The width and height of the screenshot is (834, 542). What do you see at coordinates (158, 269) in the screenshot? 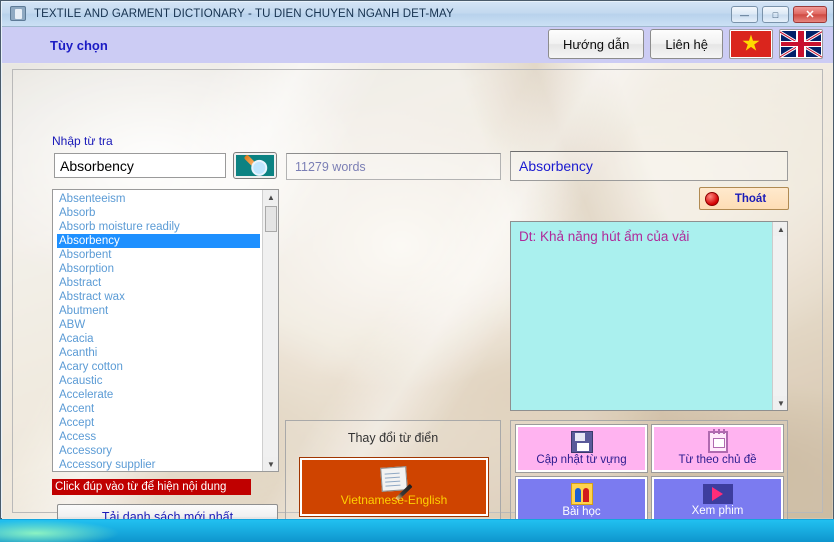
I see `word-list-item: Absorption` at bounding box center [158, 269].